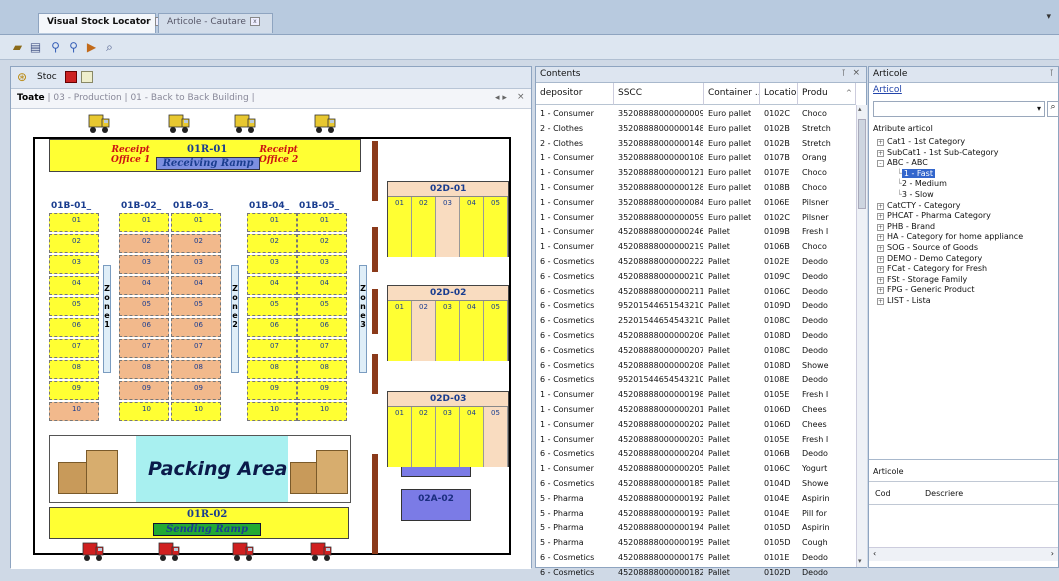 This screenshot has width=1059, height=581. Describe the element at coordinates (448, 437) in the screenshot. I see `dock-slot: 03` at that location.